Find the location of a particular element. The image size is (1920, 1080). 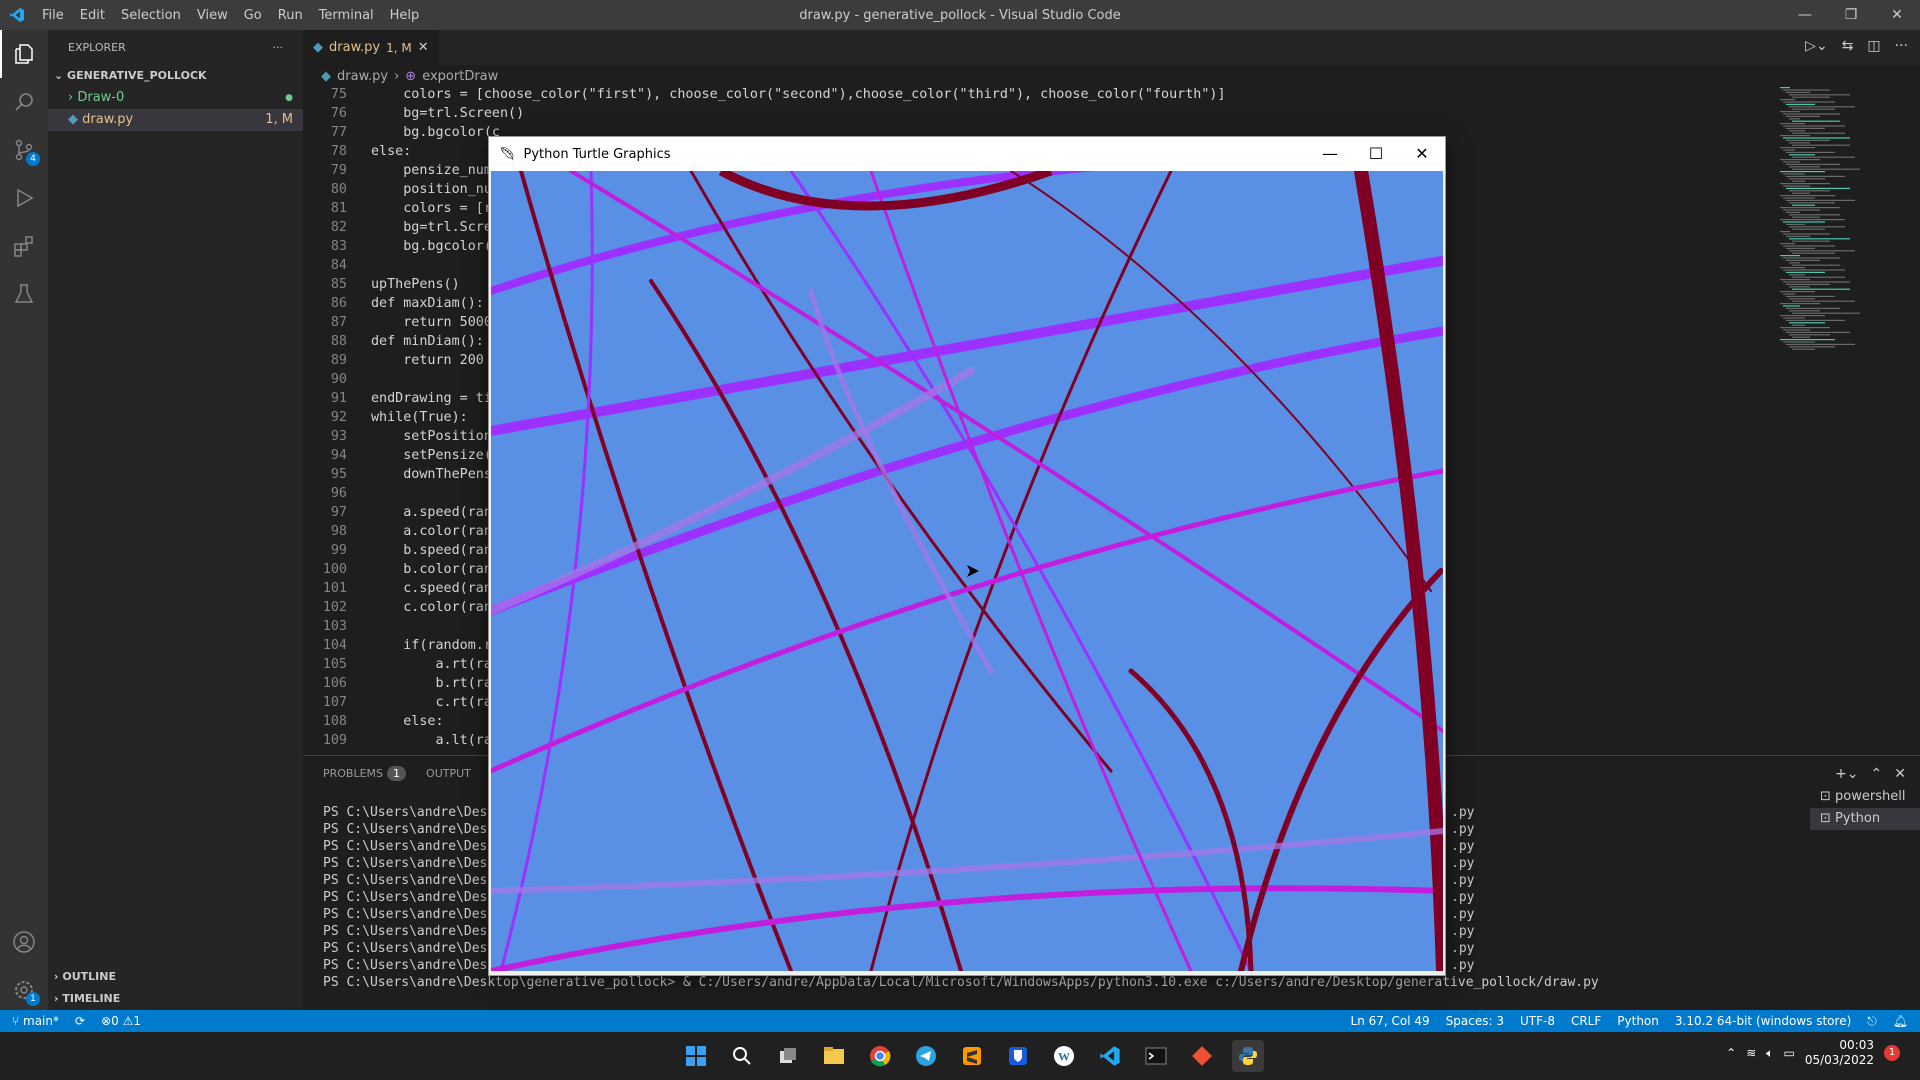

new-terminal-icon: +⌄ is located at coordinates (1846, 774).